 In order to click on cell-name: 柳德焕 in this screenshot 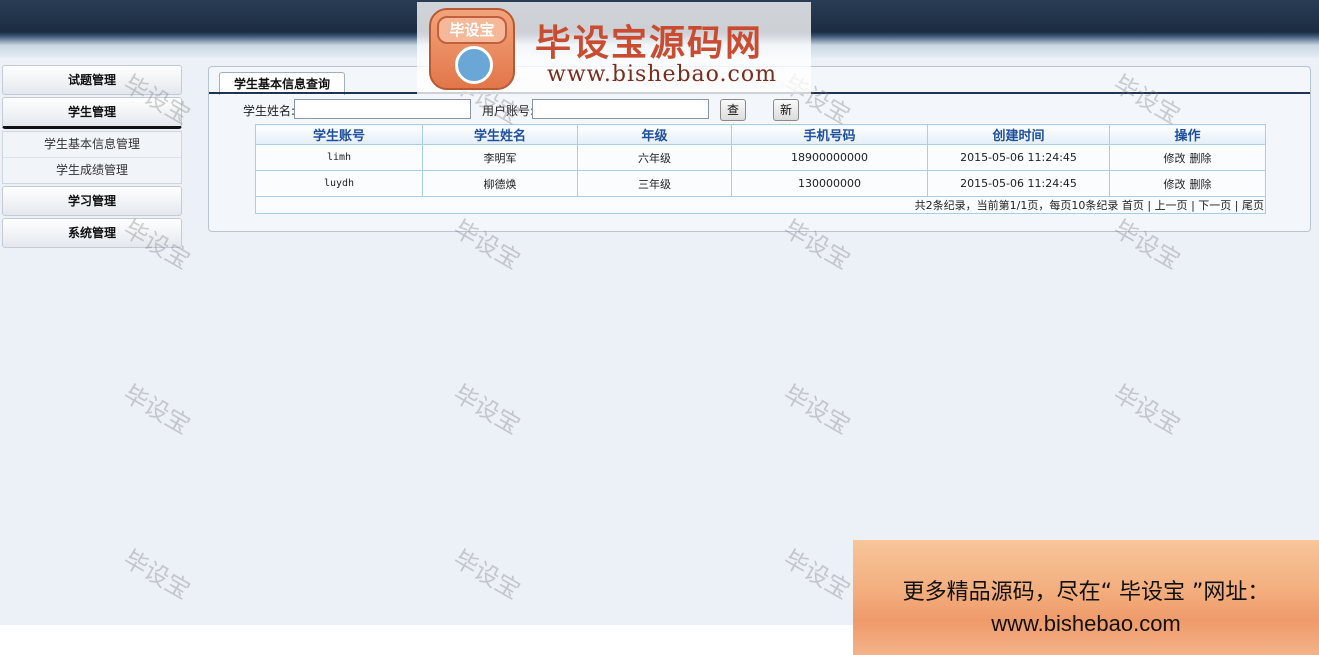, I will do `click(500, 183)`.